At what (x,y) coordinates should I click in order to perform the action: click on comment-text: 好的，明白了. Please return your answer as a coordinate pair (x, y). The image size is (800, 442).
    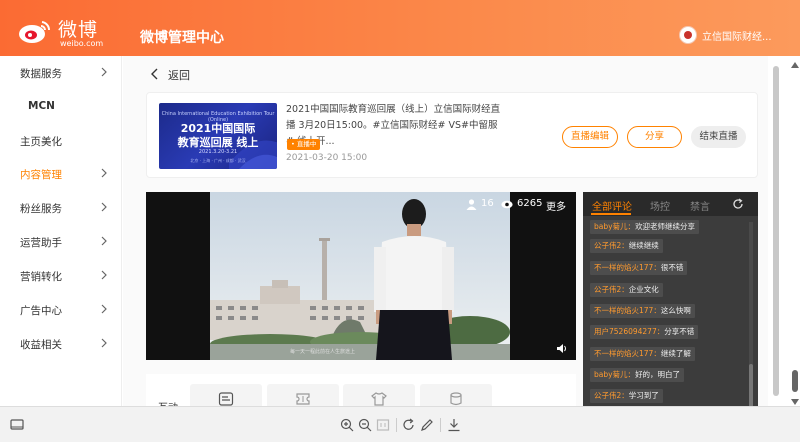
    Looking at the image, I should click on (658, 374).